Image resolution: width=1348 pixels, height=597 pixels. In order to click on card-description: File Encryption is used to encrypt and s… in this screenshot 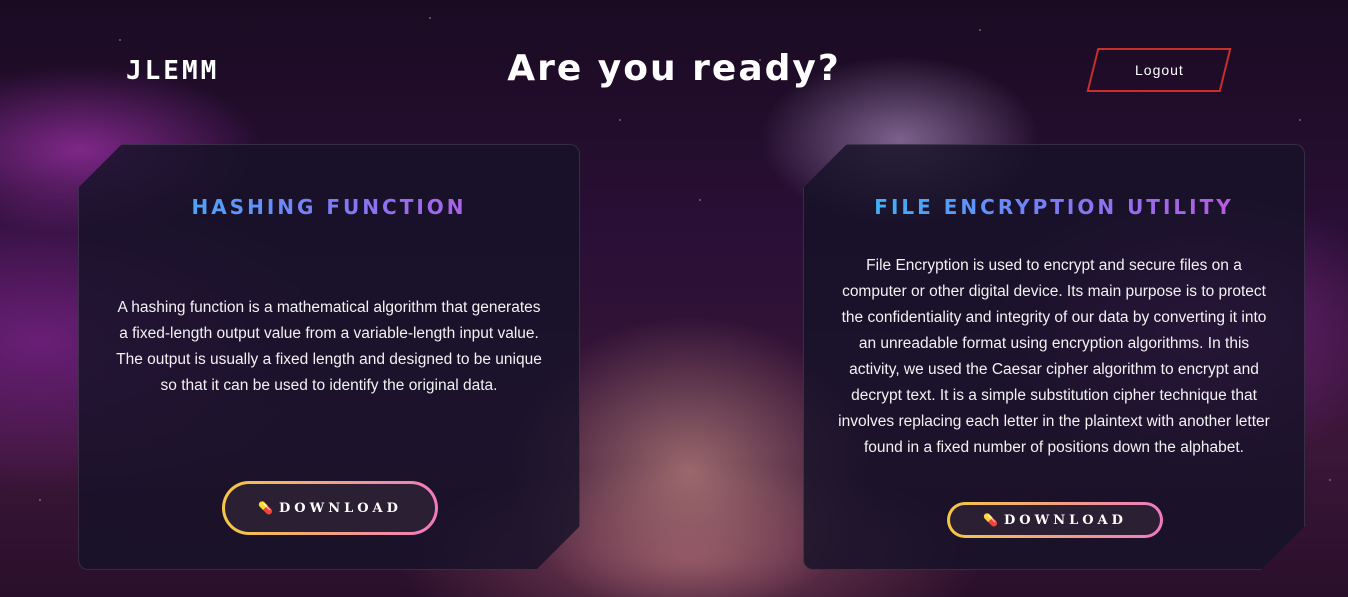, I will do `click(1054, 356)`.